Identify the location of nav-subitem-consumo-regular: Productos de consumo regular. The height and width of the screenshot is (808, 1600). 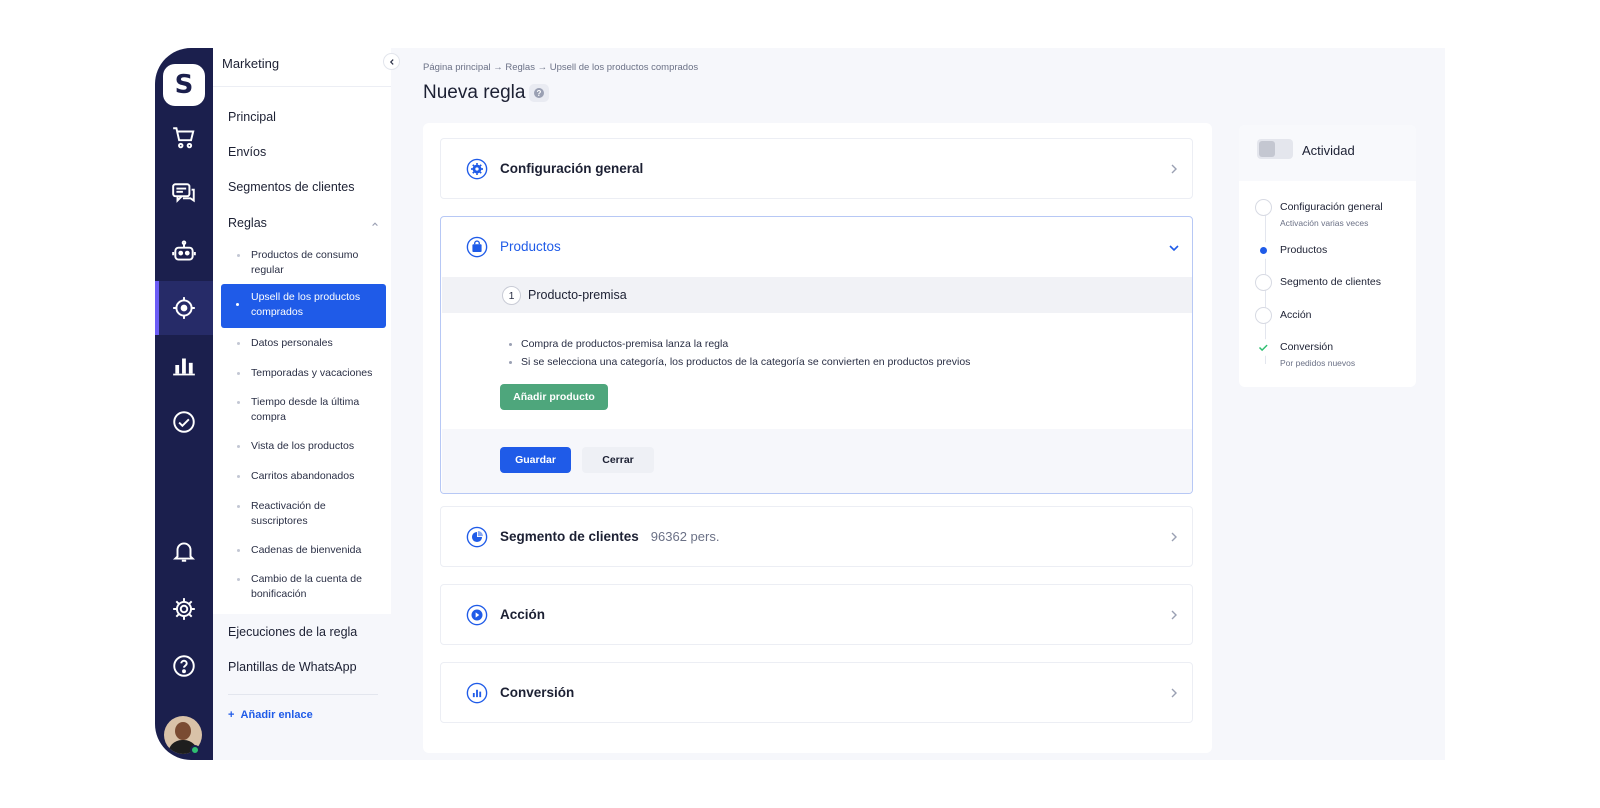
(309, 263).